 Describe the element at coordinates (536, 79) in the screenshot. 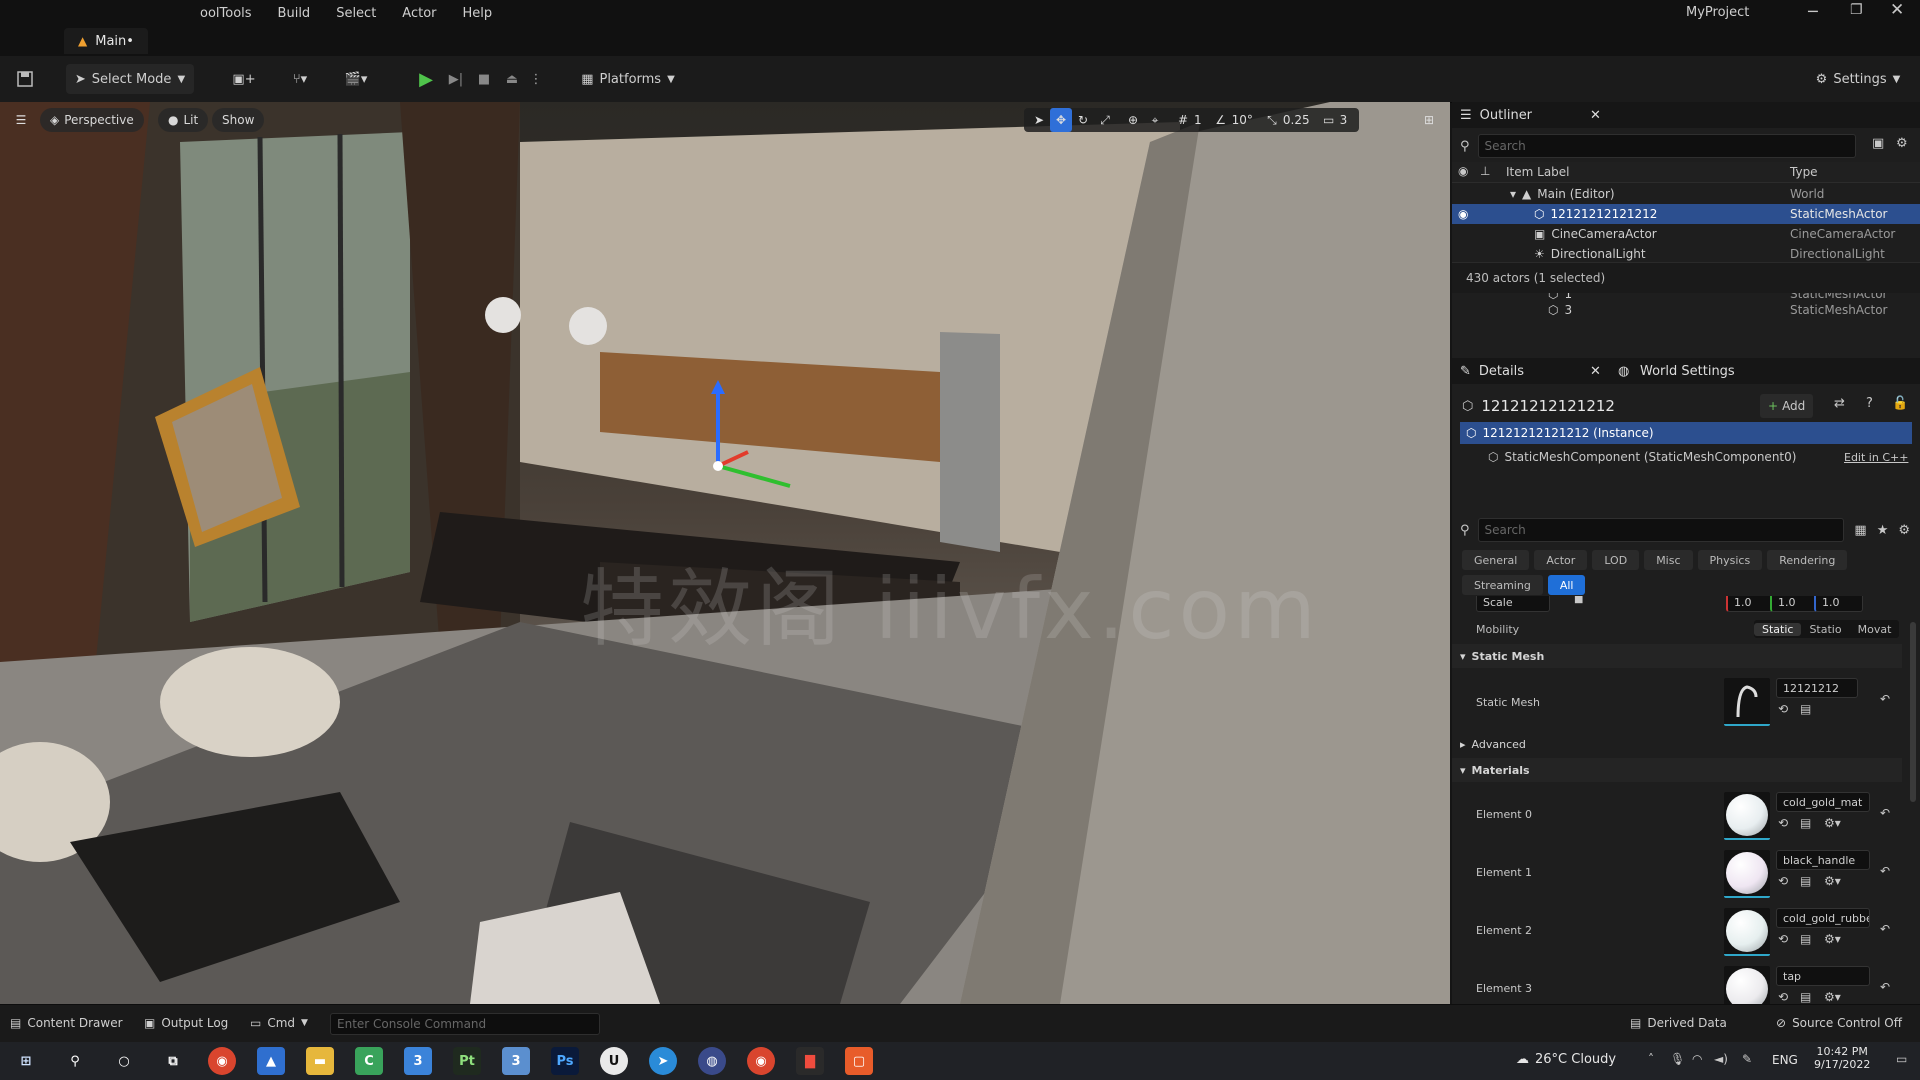

I see `play-options-button: ⋮` at that location.